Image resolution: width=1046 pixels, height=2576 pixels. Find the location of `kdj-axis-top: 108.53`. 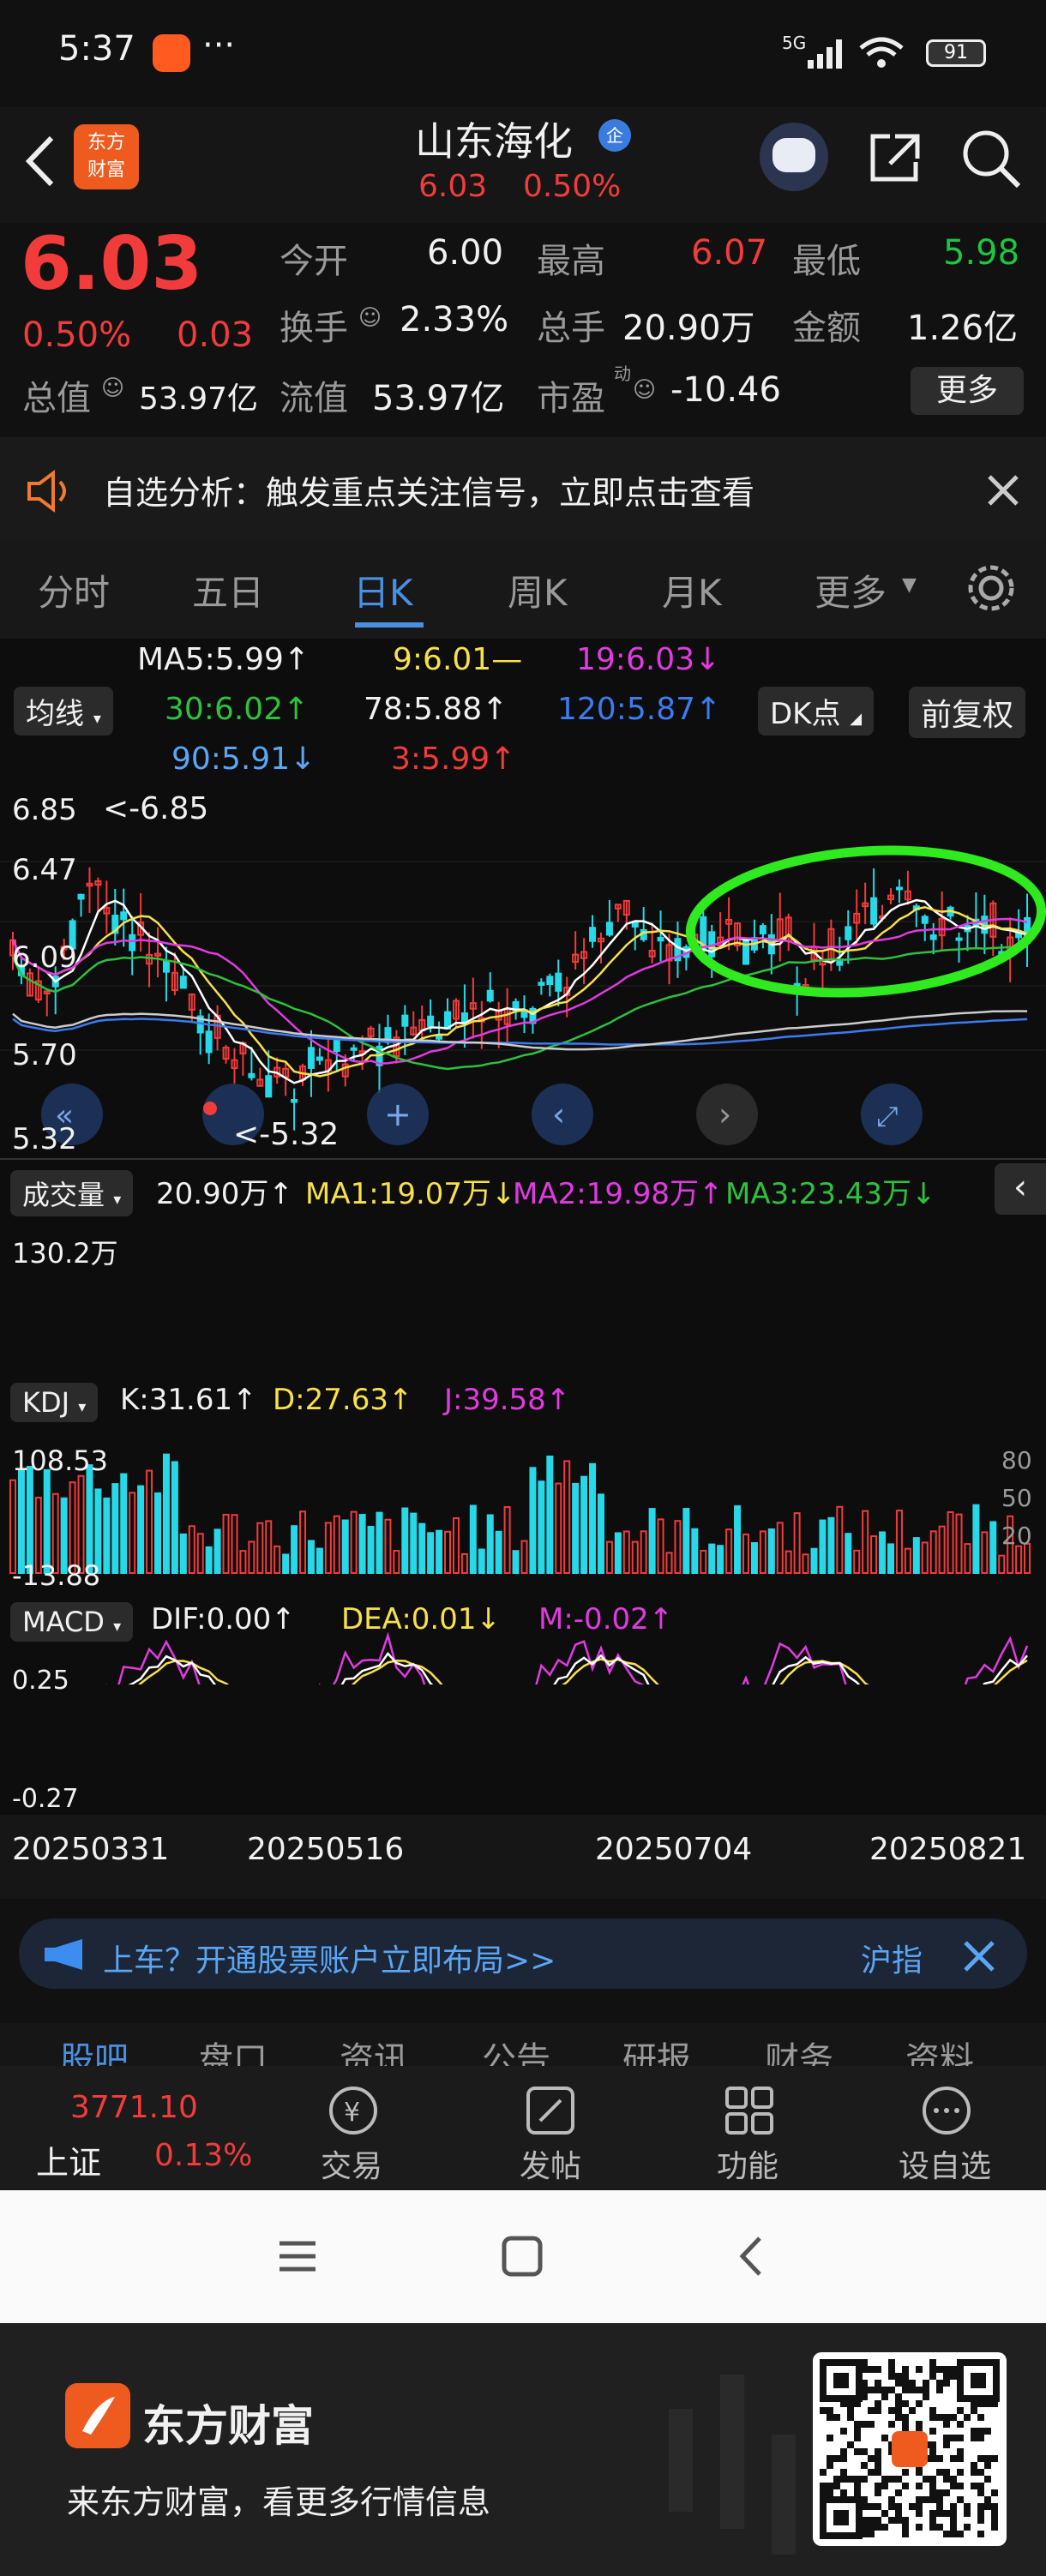

kdj-axis-top: 108.53 is located at coordinates (60, 1460).